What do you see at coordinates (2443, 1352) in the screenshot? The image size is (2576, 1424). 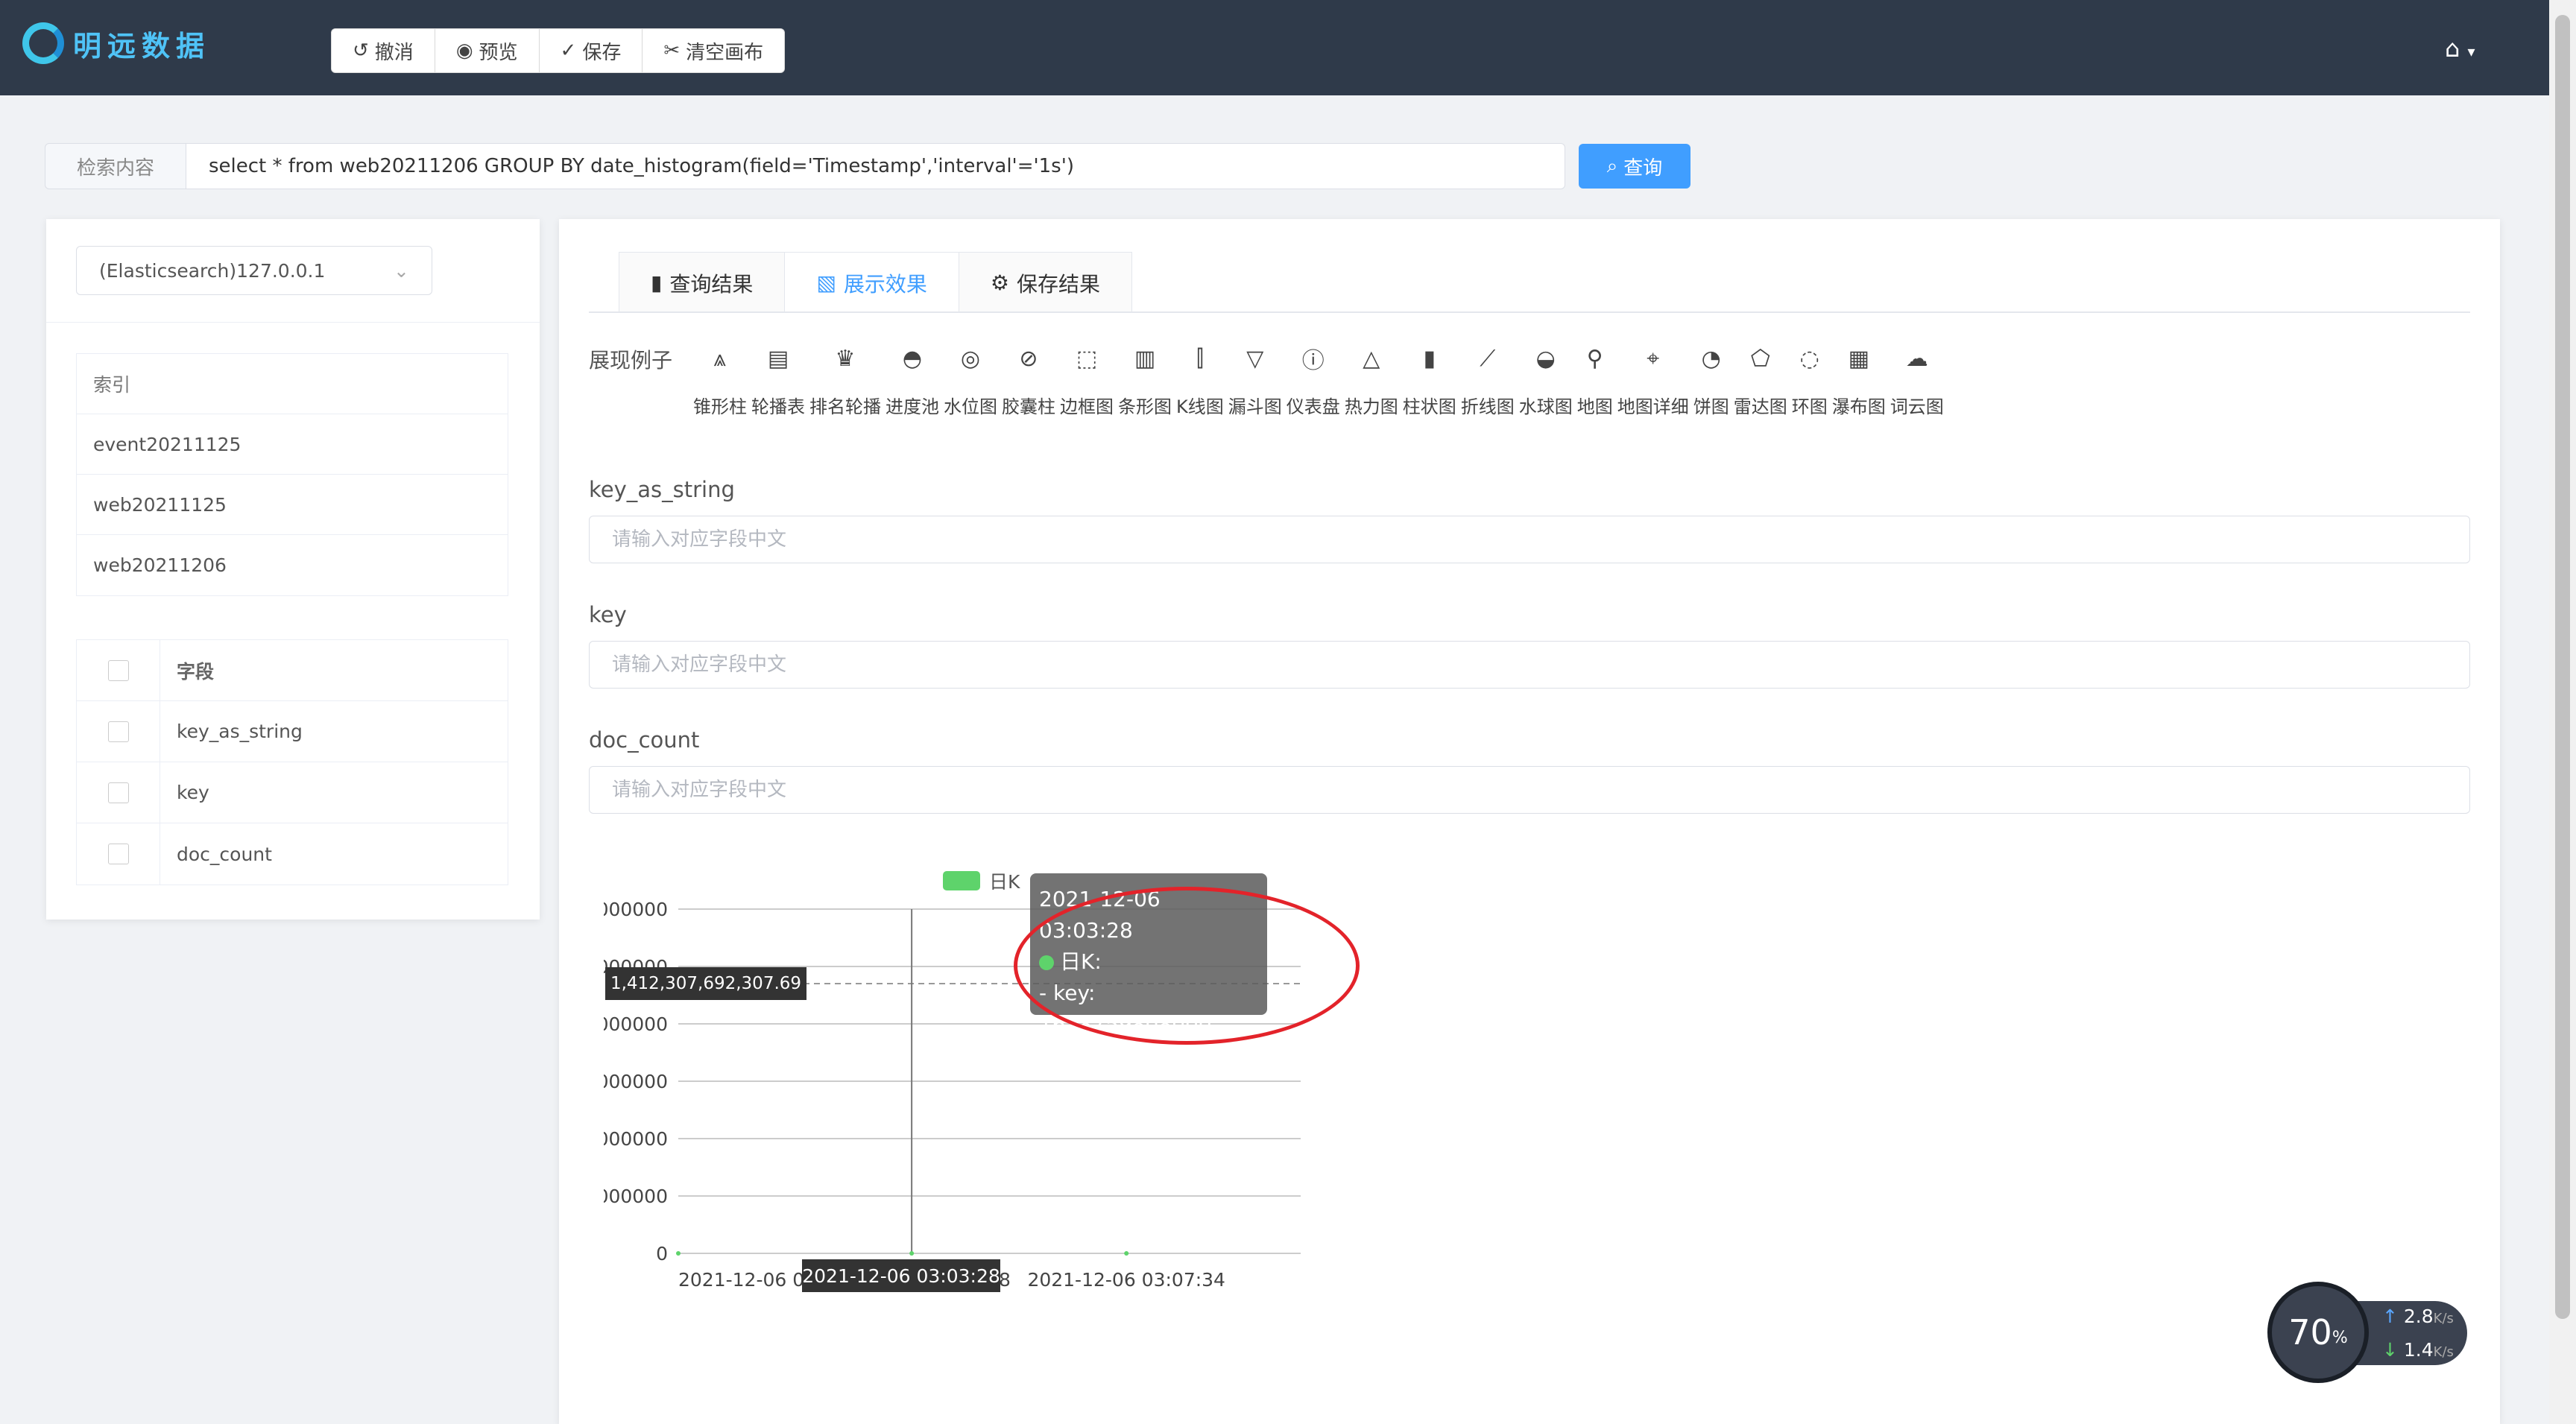 I see `download-unit: K/s` at bounding box center [2443, 1352].